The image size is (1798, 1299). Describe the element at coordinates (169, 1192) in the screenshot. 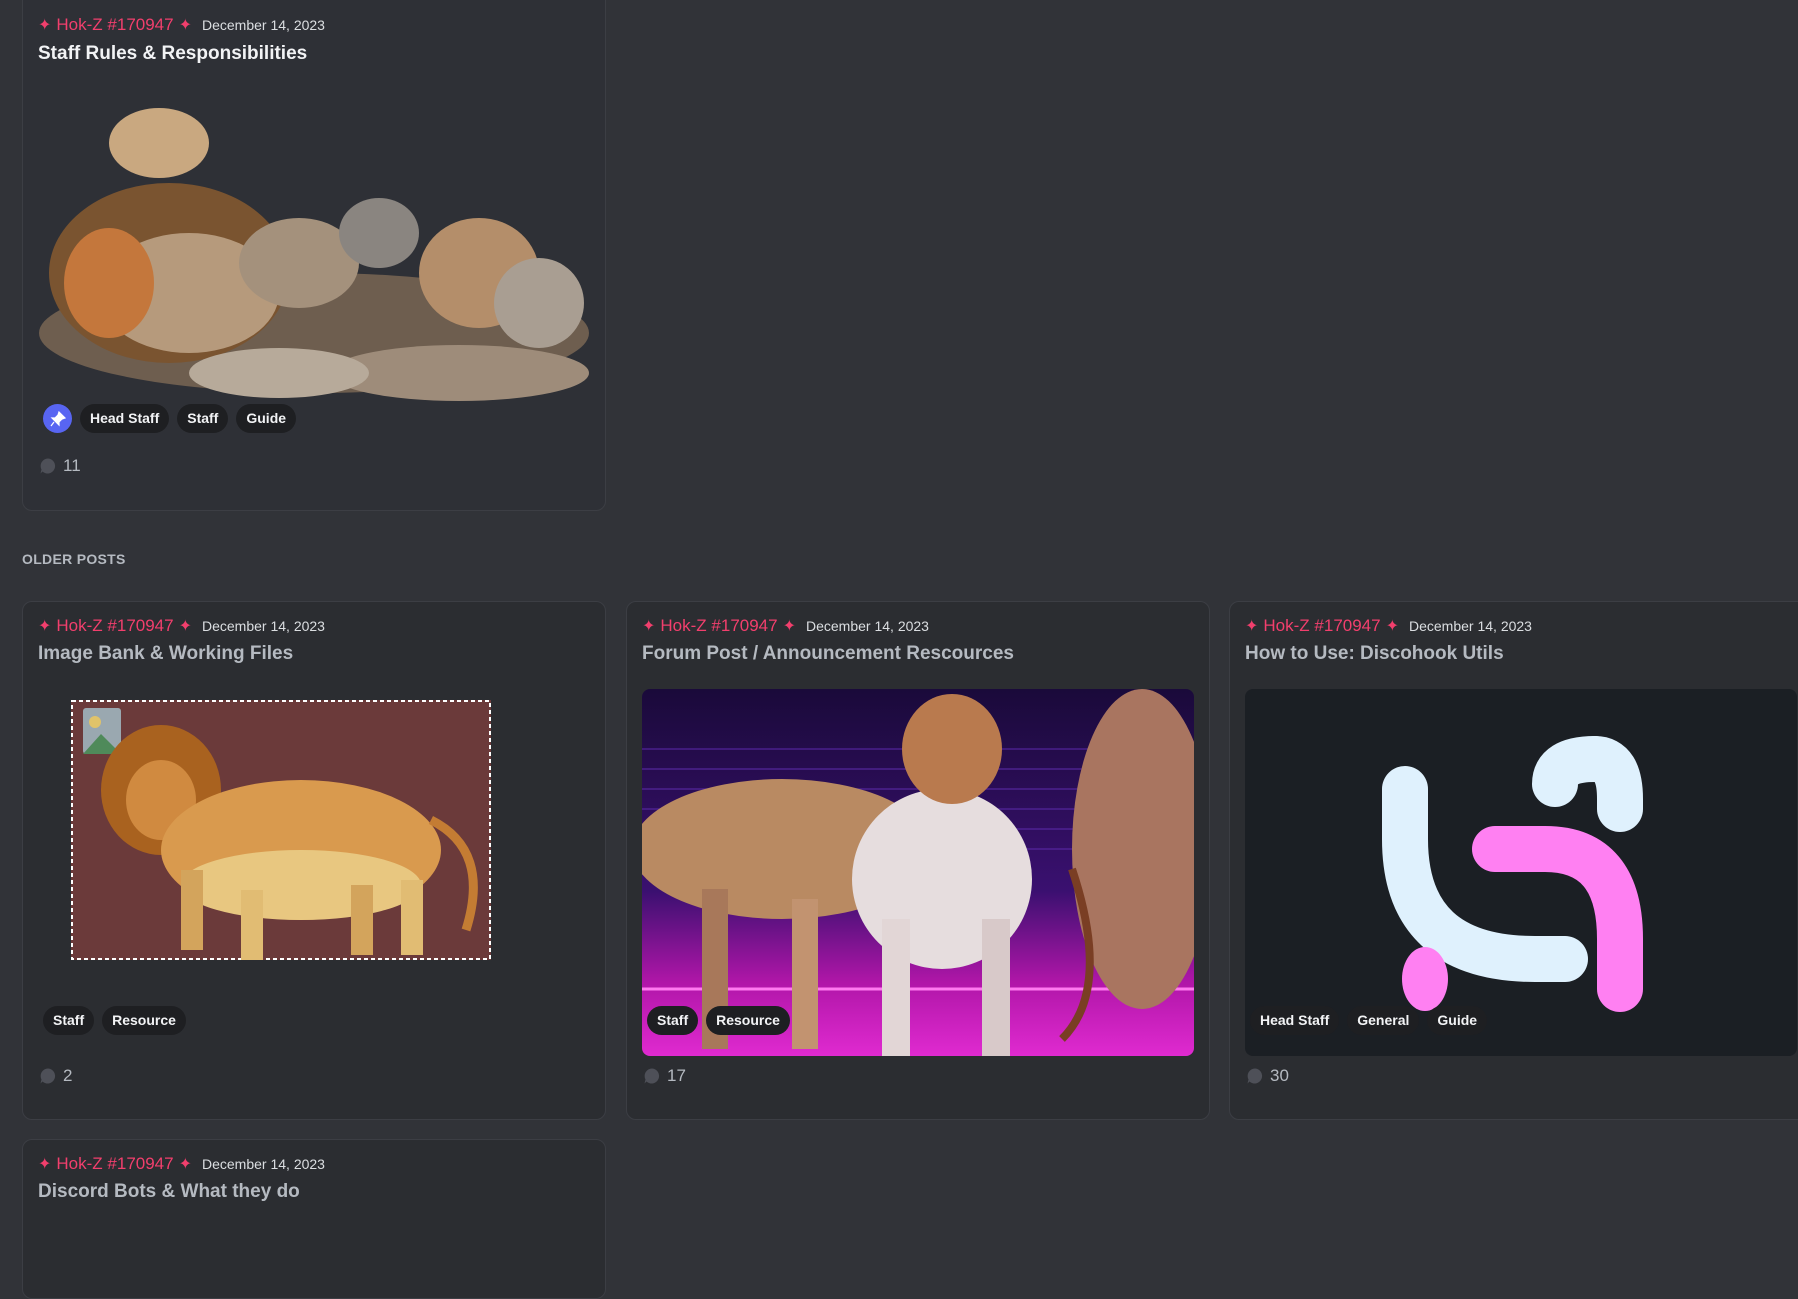

I see `post-title: Discord Bots & What they do` at that location.